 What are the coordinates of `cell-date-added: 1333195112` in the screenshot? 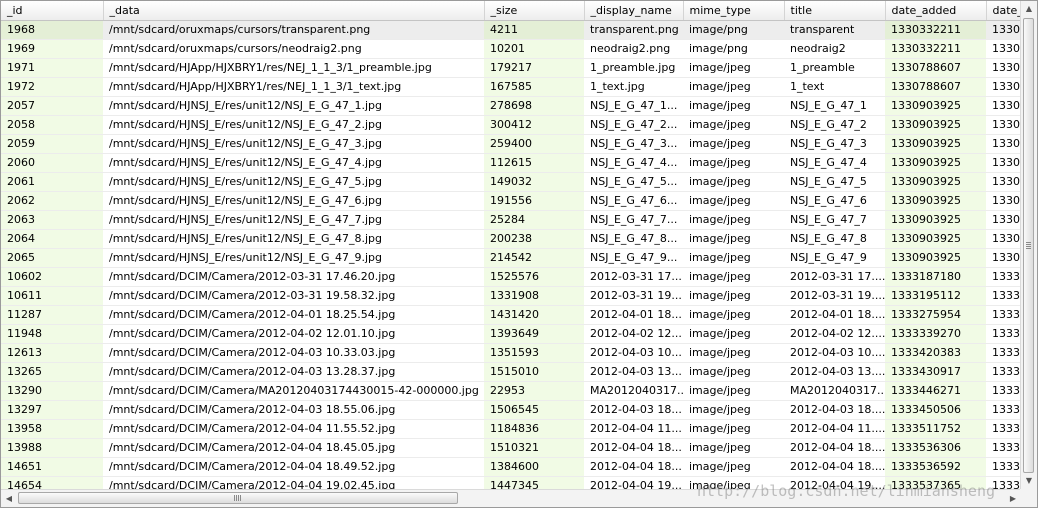 It's located at (935, 296).